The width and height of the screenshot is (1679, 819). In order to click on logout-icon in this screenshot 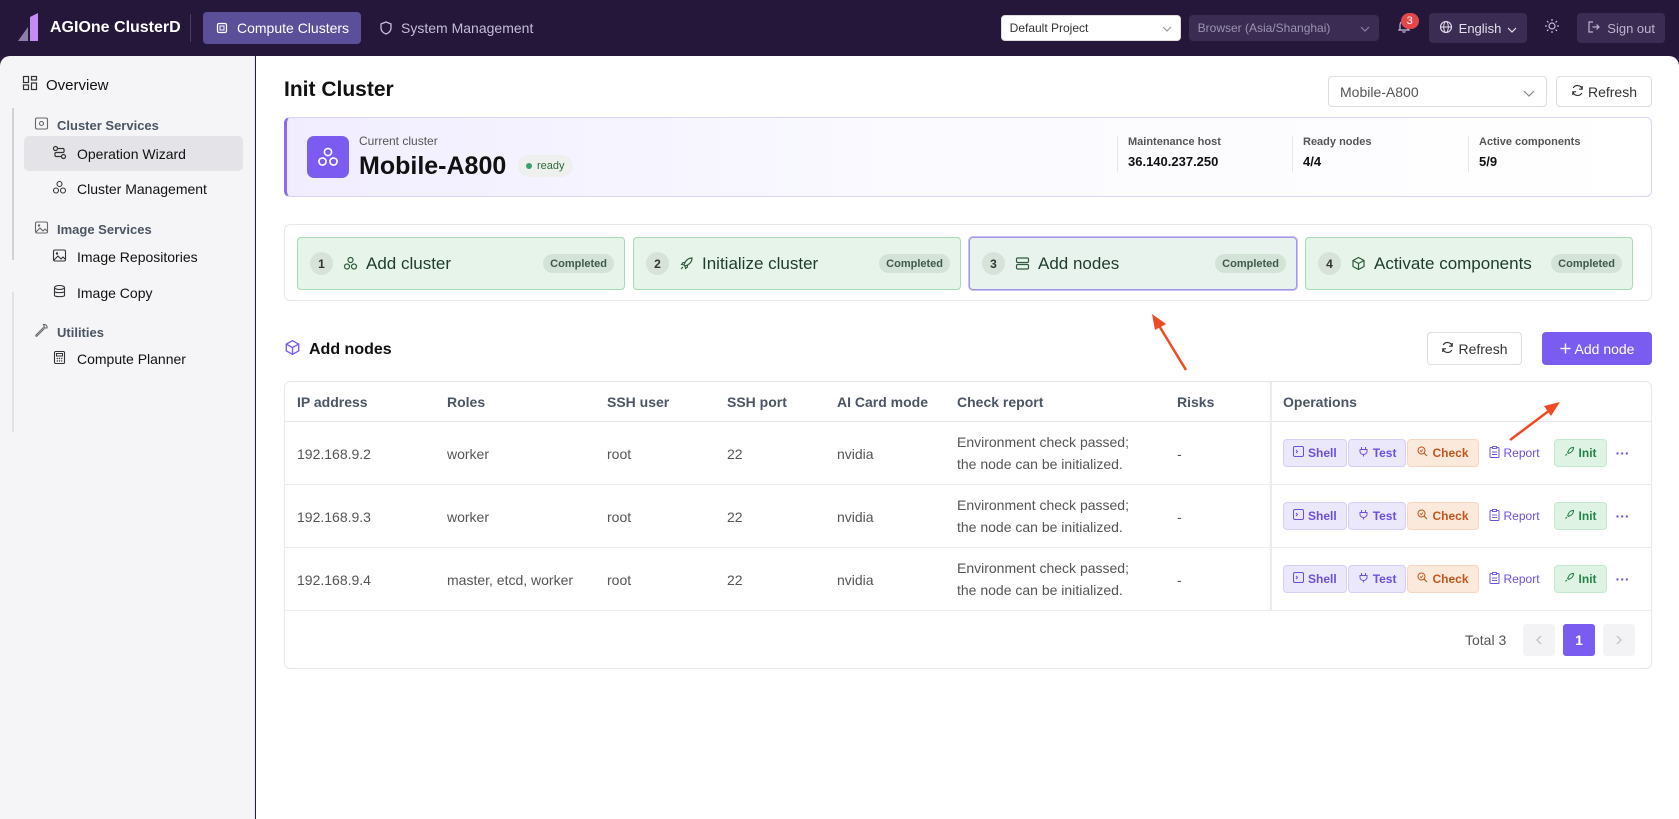, I will do `click(1594, 28)`.